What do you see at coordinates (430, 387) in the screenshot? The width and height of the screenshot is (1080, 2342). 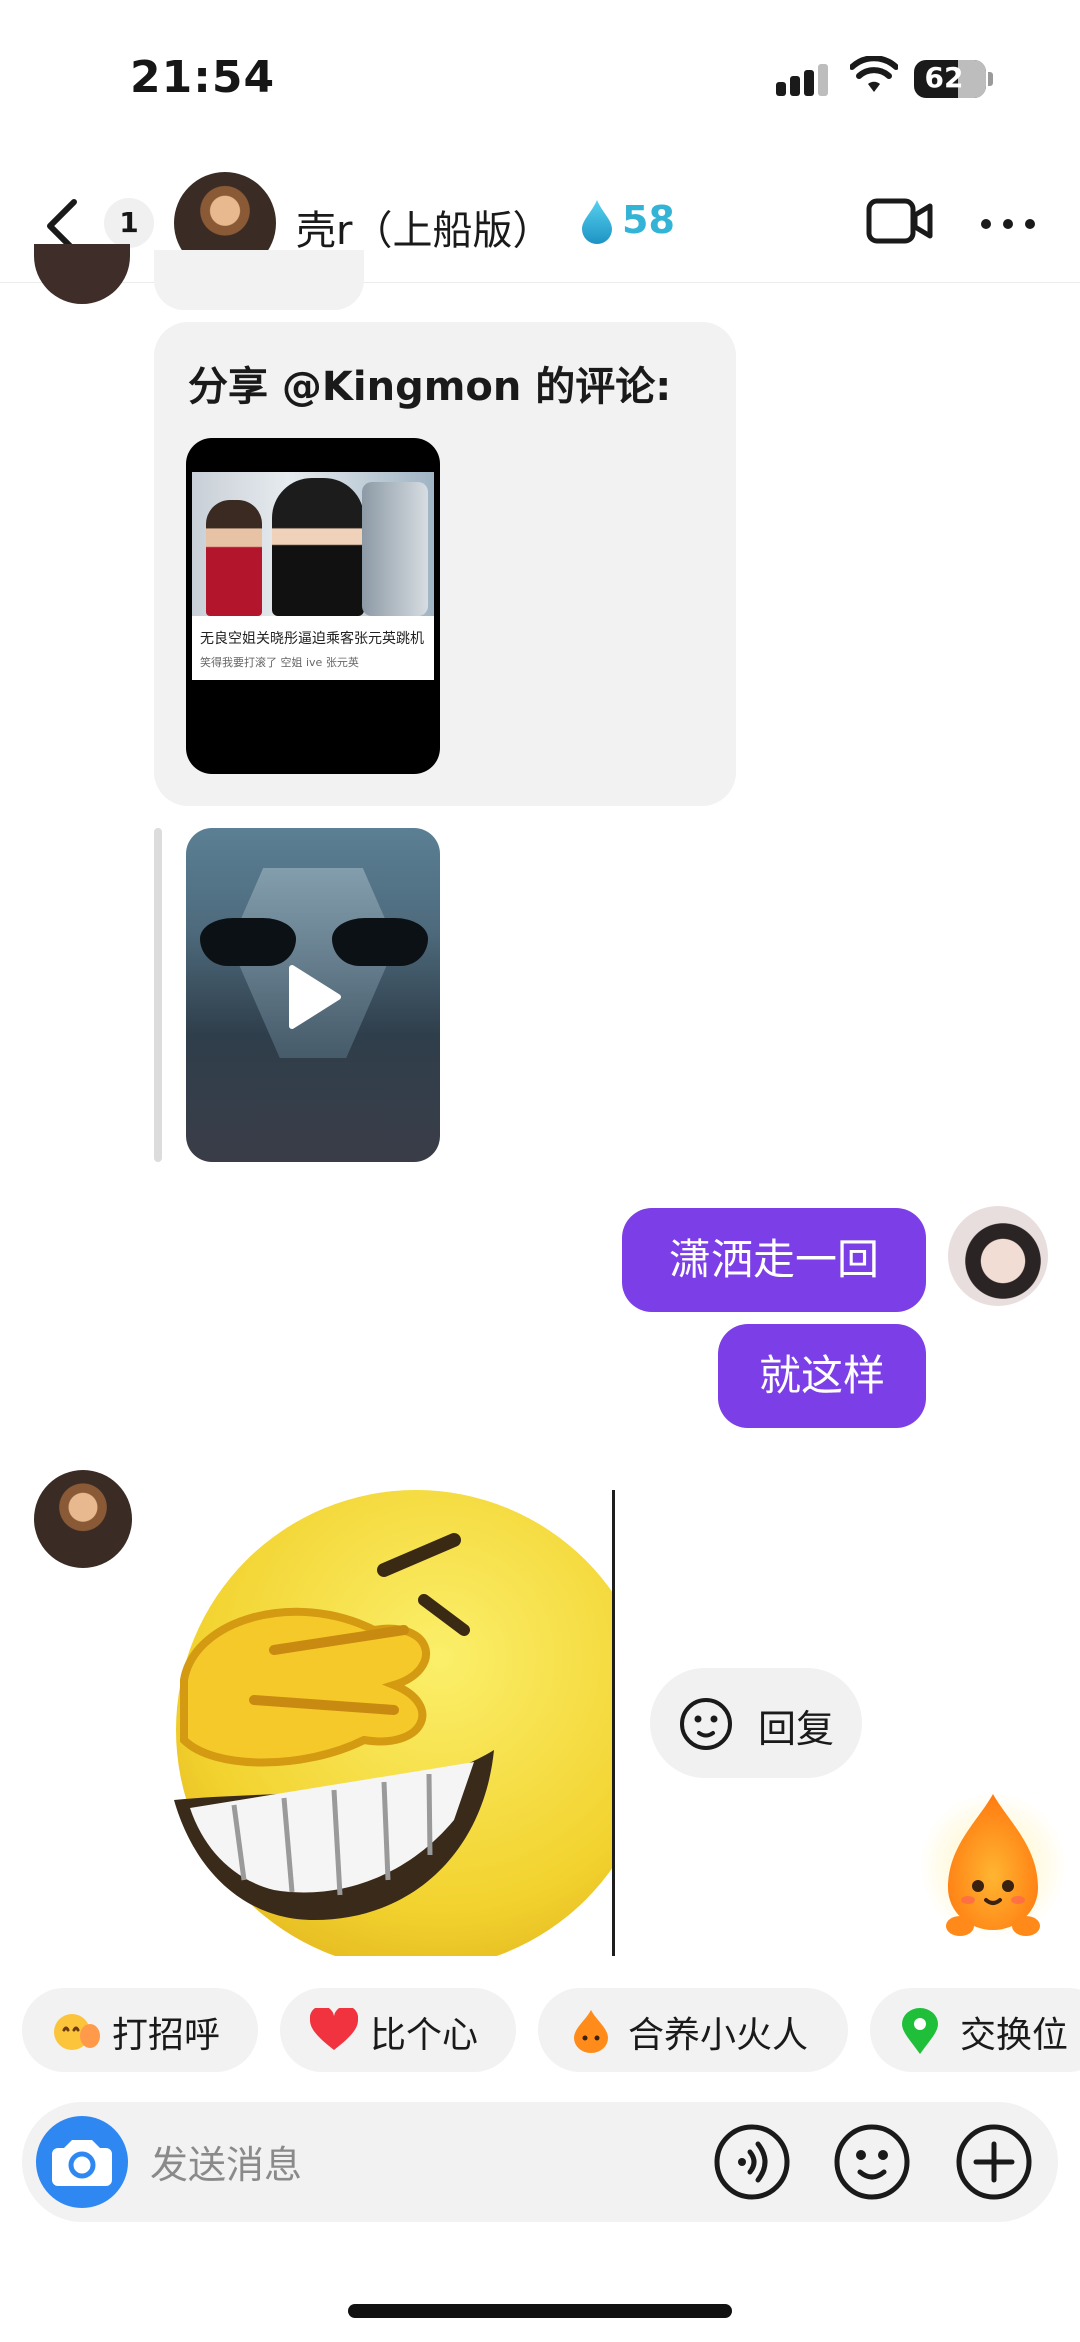 I see `shared-card-title: 分享 @Kingmon 的评论:` at bounding box center [430, 387].